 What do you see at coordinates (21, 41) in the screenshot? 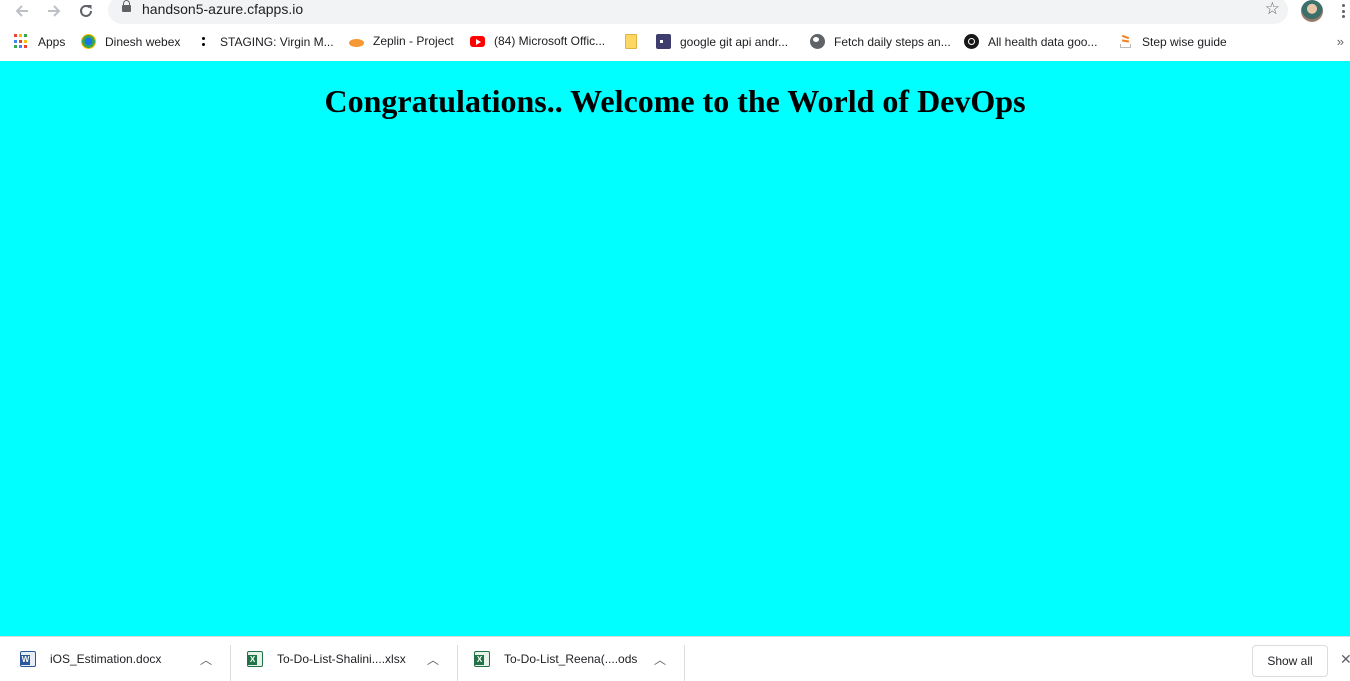
I see `apps-grid-icon` at bounding box center [21, 41].